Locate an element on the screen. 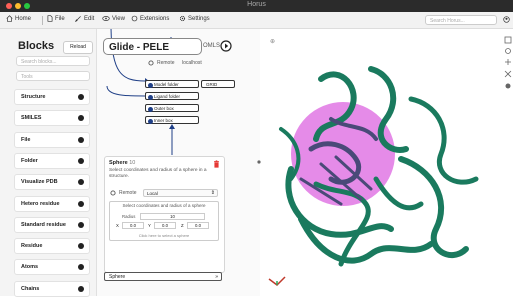 The image size is (513, 301). remote-select: Local ⇕ is located at coordinates (180, 193).